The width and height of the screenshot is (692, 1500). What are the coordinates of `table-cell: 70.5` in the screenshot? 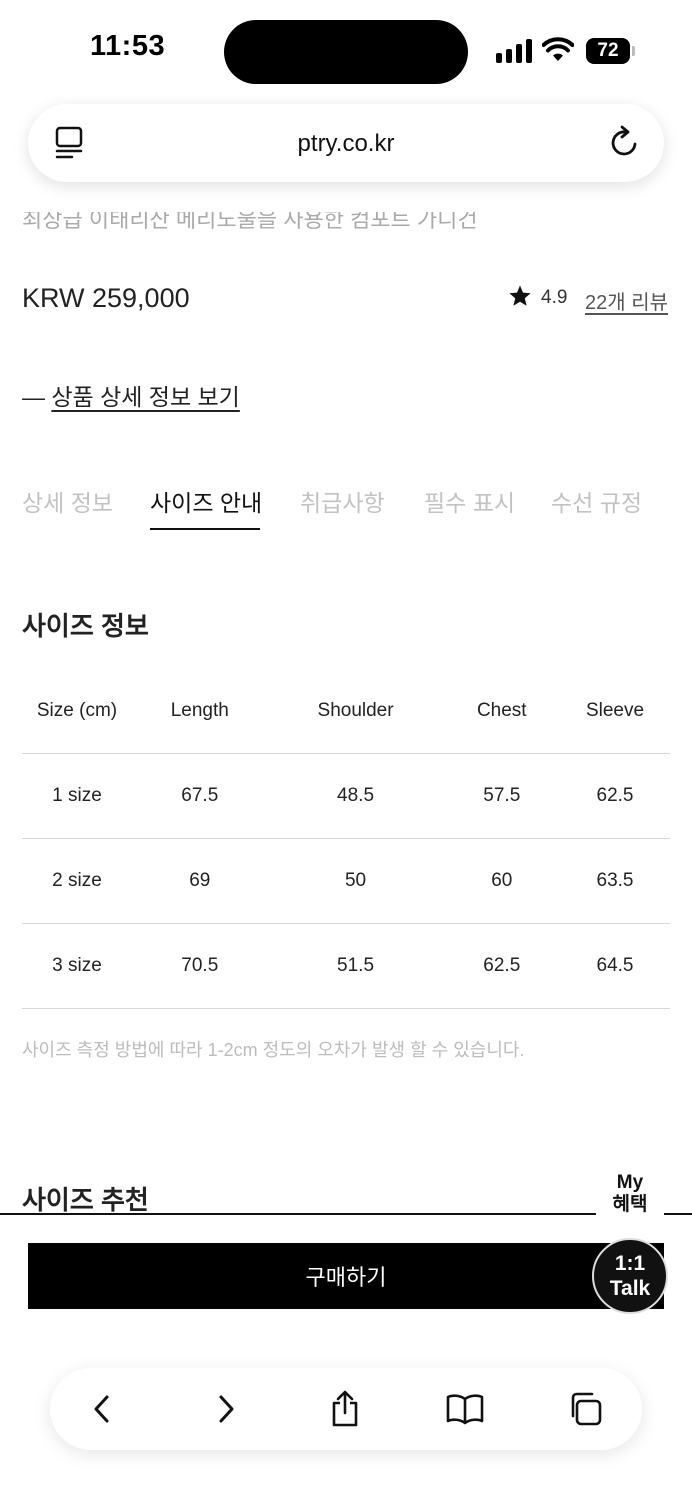 It's located at (200, 966).